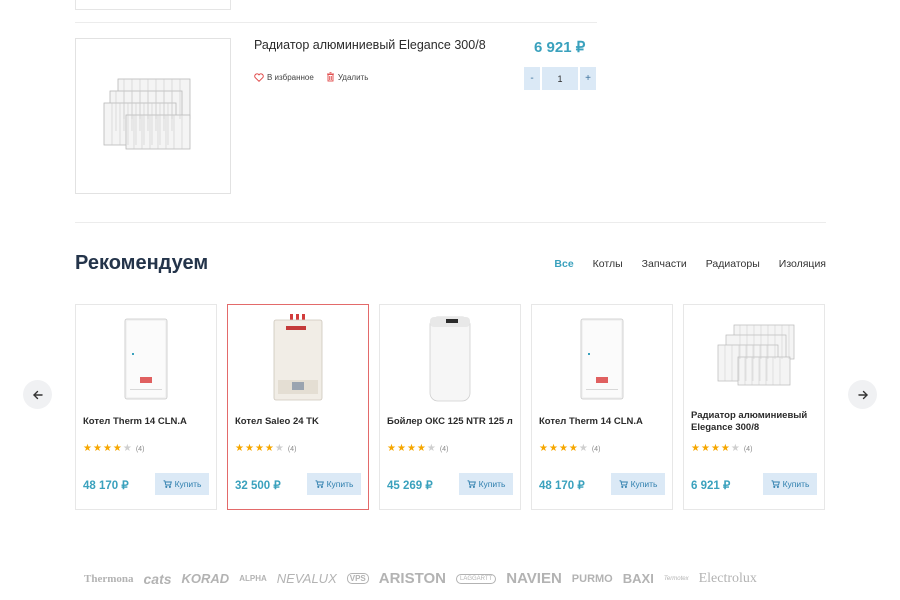 The width and height of the screenshot is (900, 600). Describe the element at coordinates (588, 78) in the screenshot. I see `quantity-increase-button: +` at that location.